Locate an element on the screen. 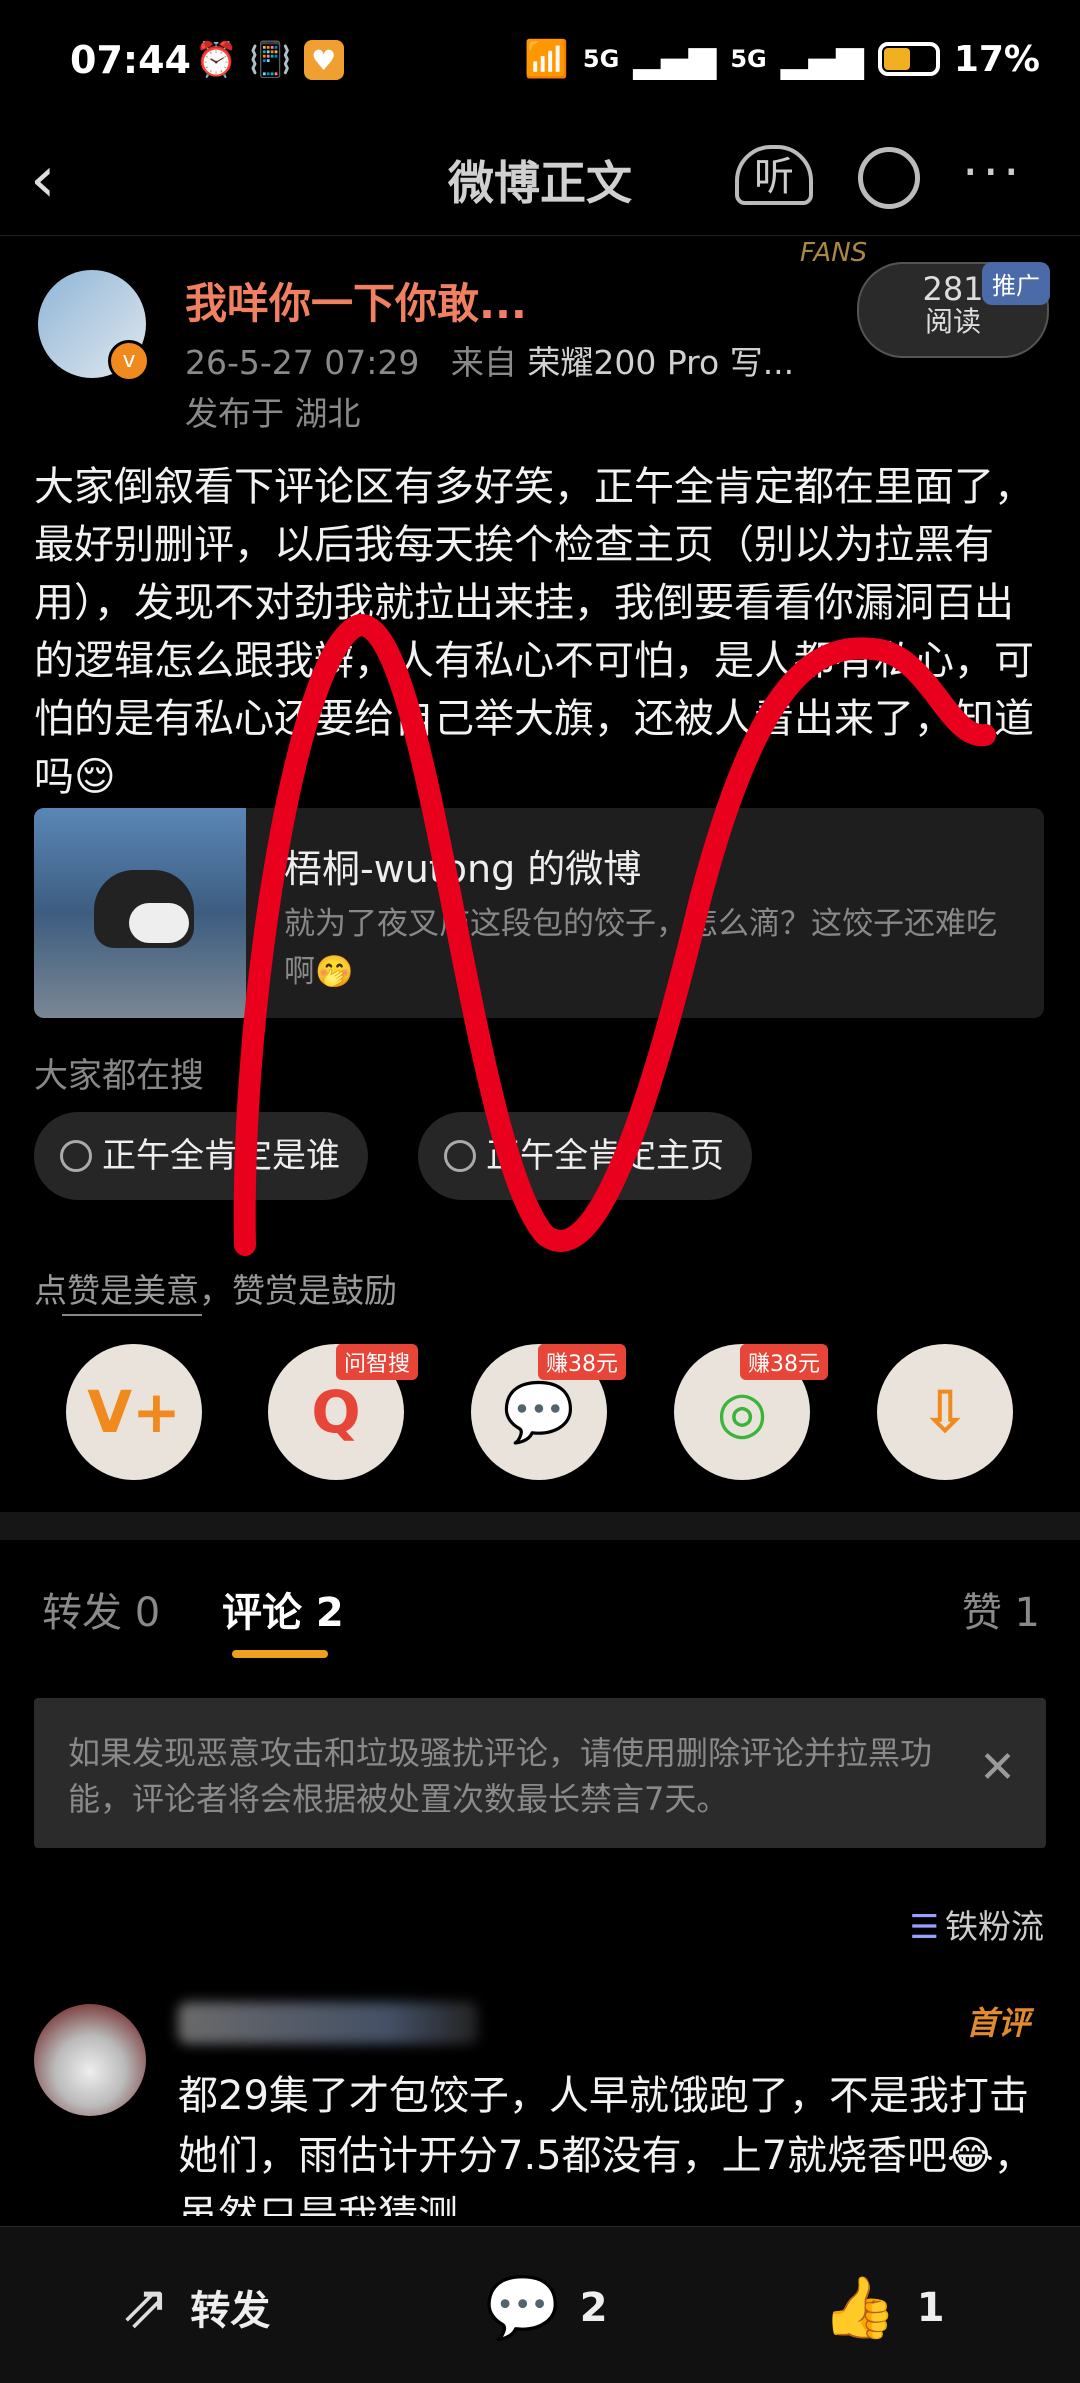 Image resolution: width=1080 pixels, height=2383 pixels. comment-count: 2 is located at coordinates (593, 2307).